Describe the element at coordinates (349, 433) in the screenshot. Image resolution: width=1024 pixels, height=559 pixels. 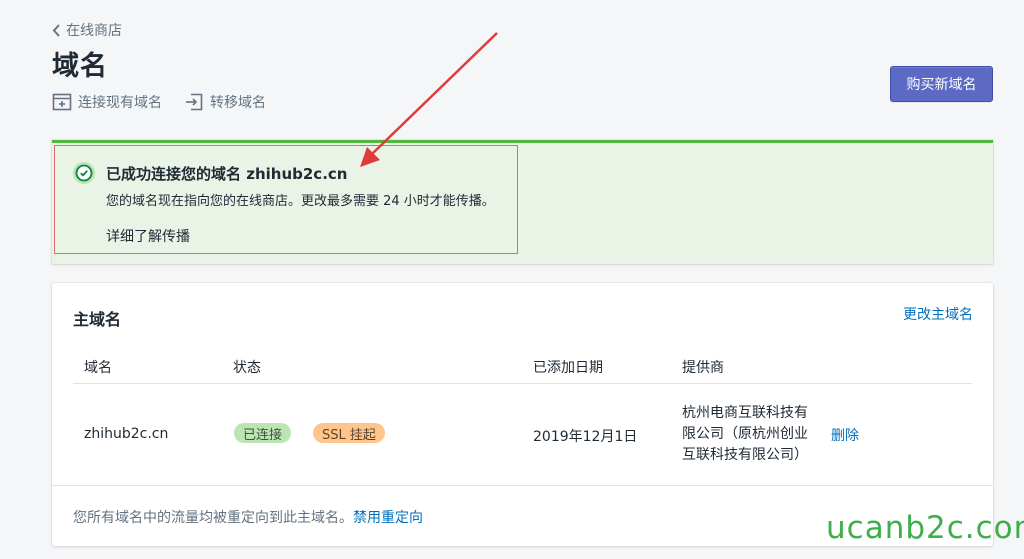
I see `ssl-pending-status-badge: SSL 挂起` at that location.